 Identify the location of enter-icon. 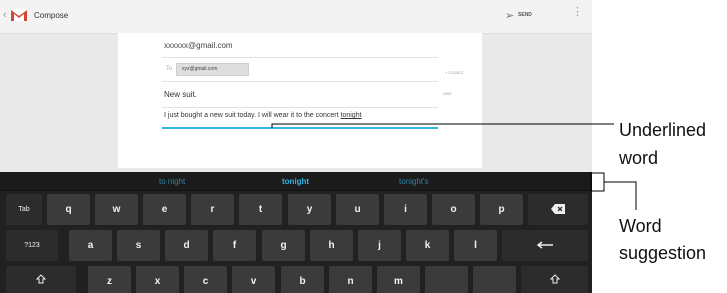
(544, 245).